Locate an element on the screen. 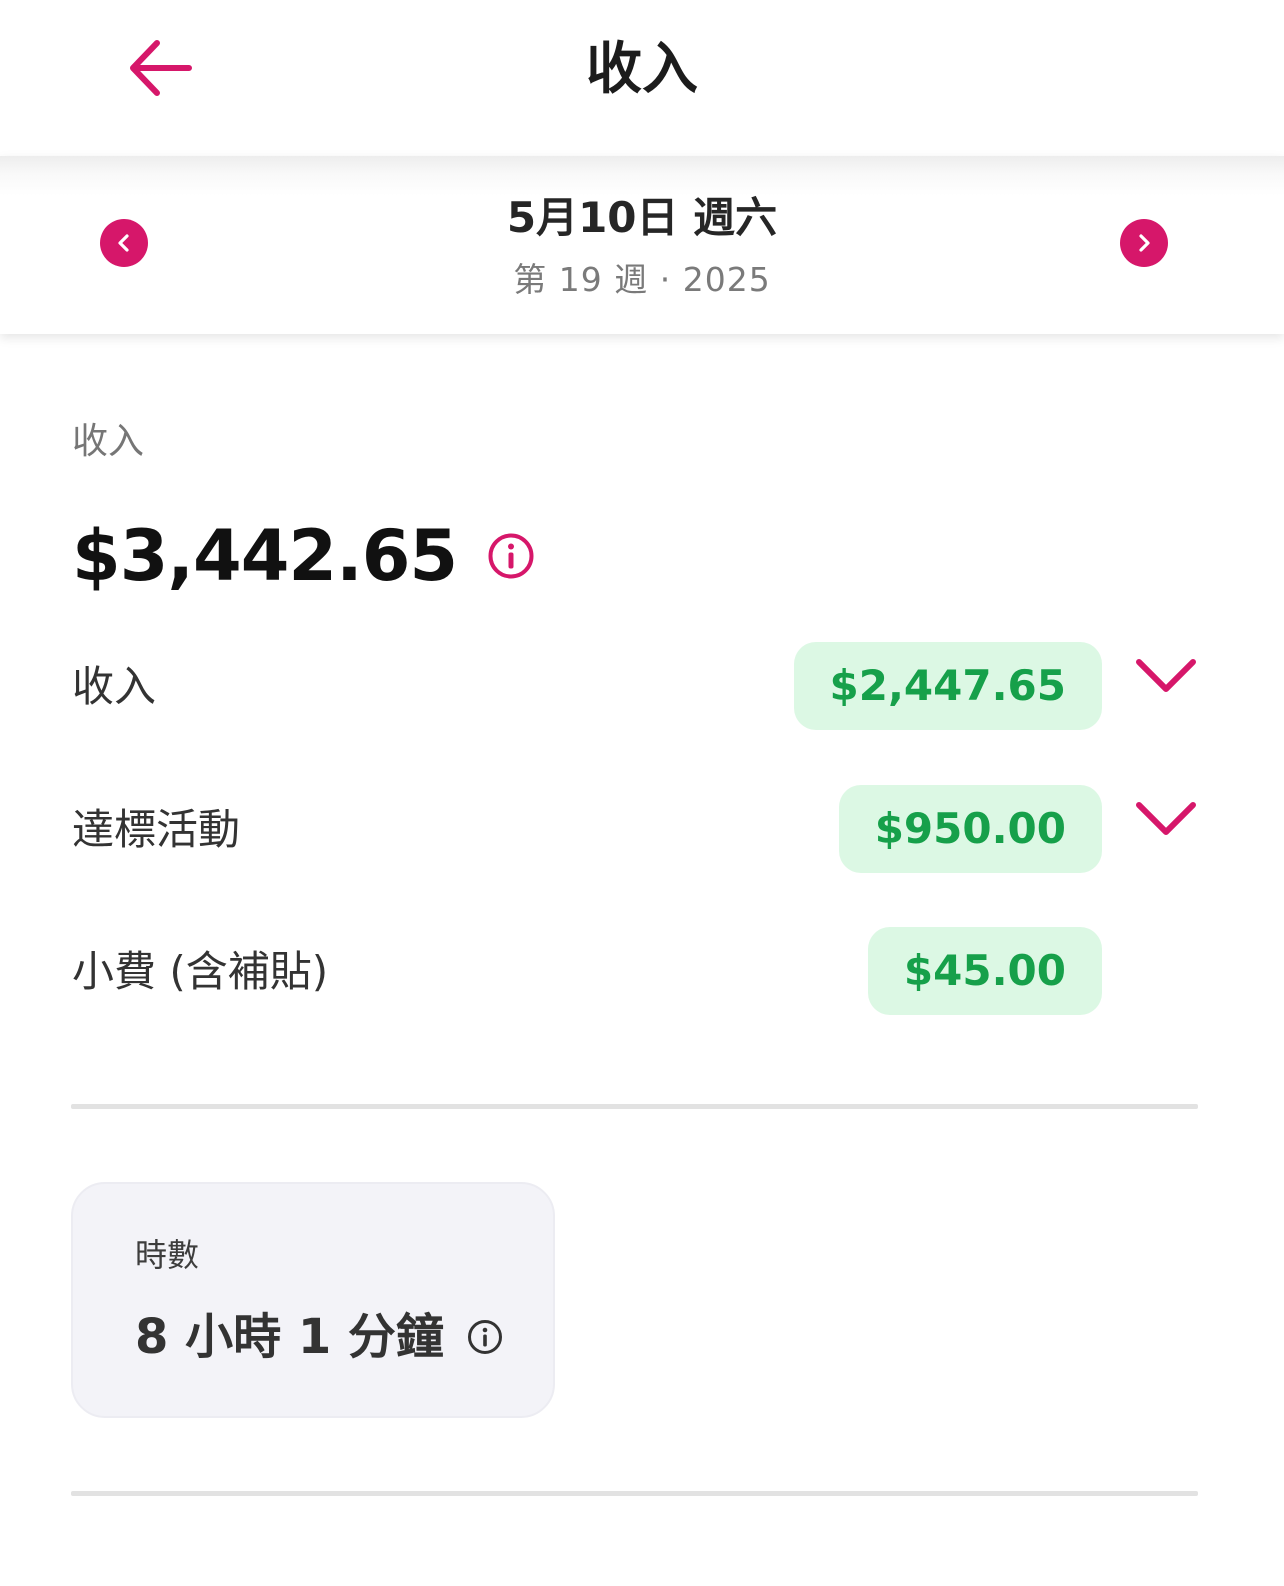  week-year: 第 19 週 · 2025 is located at coordinates (642, 279).